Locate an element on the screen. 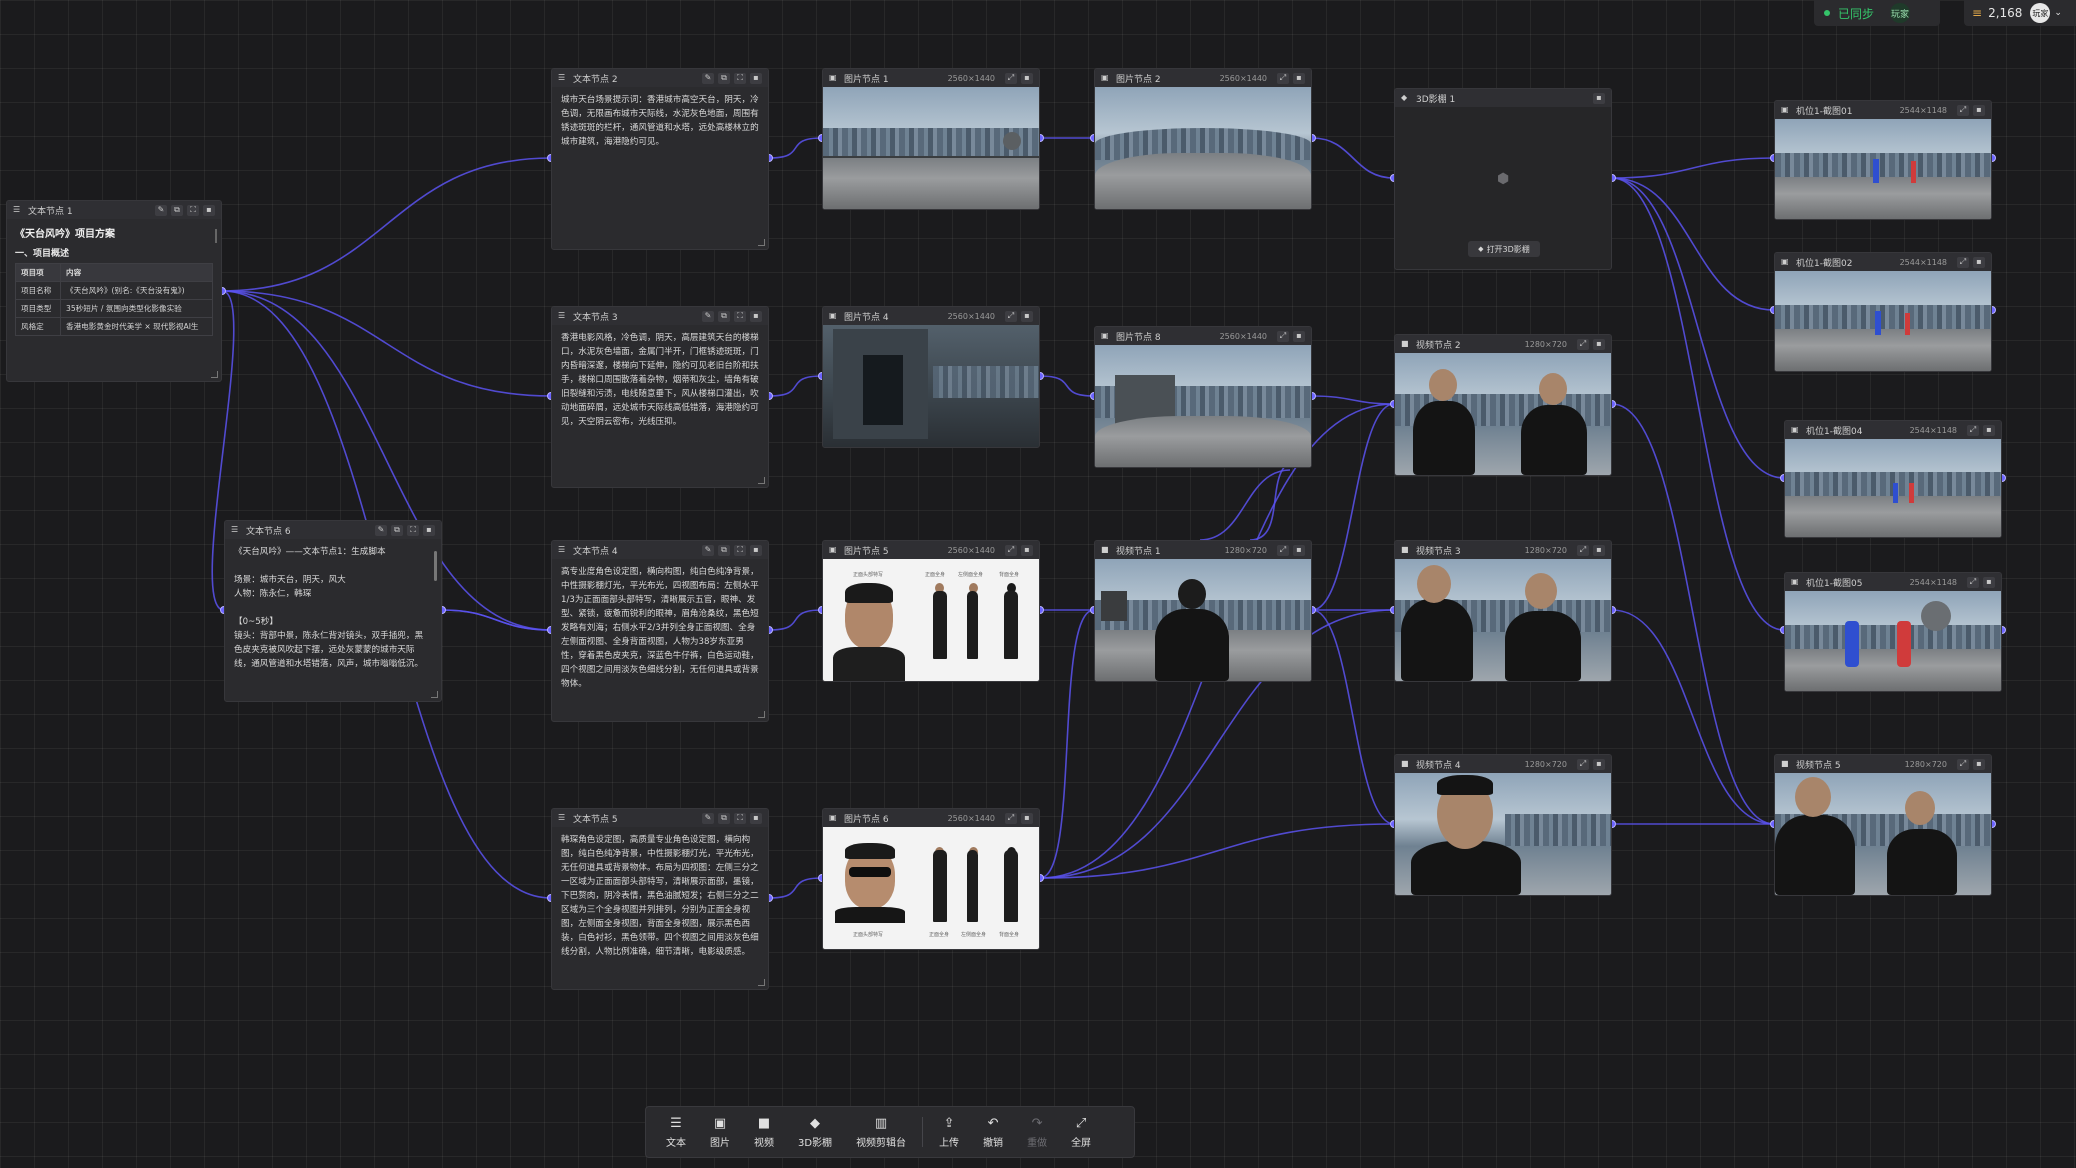 The width and height of the screenshot is (2076, 1168). image-node-2: ▣ 图片节点 2 2560×1440 ⤢ ▪ is located at coordinates (1203, 139).